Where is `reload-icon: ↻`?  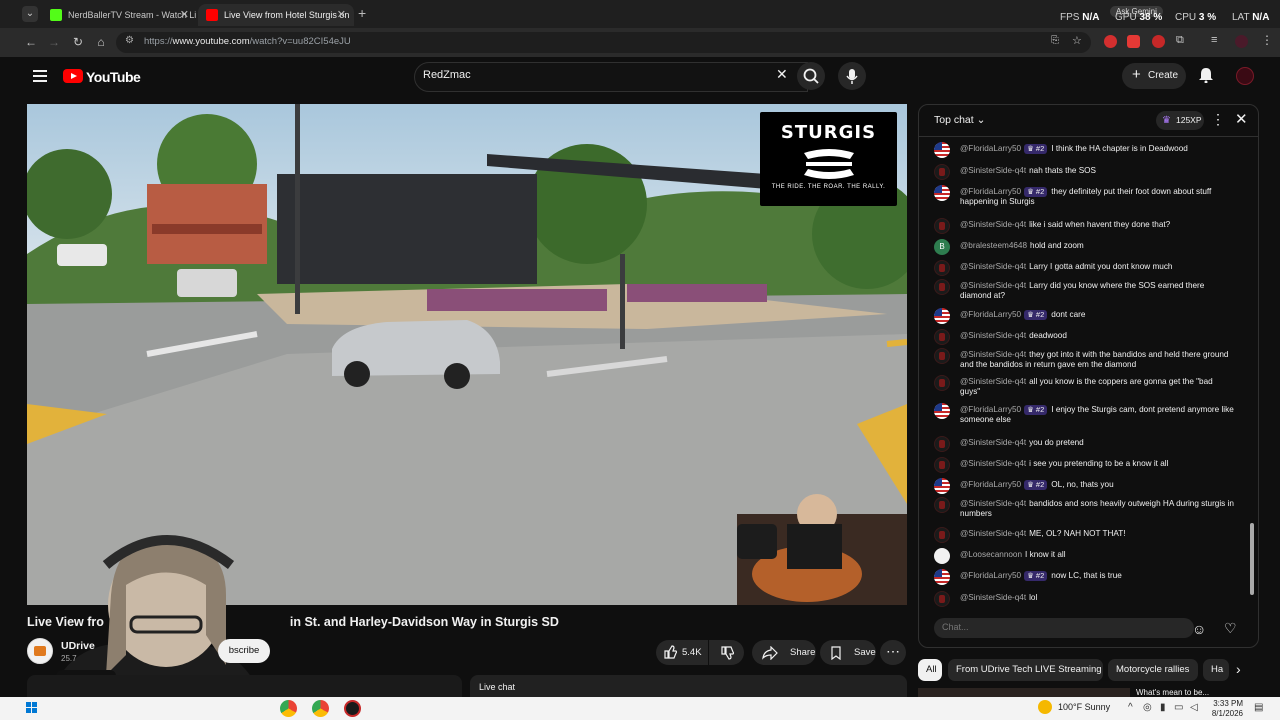
reload-icon: ↻ is located at coordinates (78, 42).